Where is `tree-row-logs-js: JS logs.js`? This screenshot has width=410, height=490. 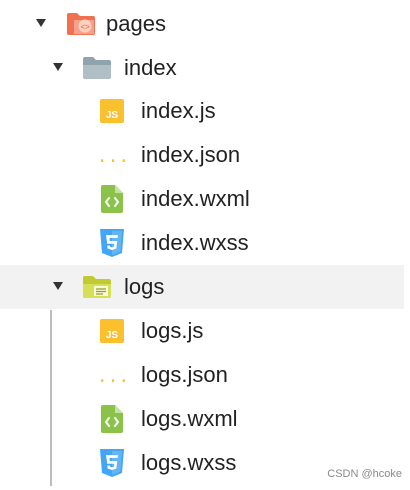 tree-row-logs-js: JS logs.js is located at coordinates (202, 331).